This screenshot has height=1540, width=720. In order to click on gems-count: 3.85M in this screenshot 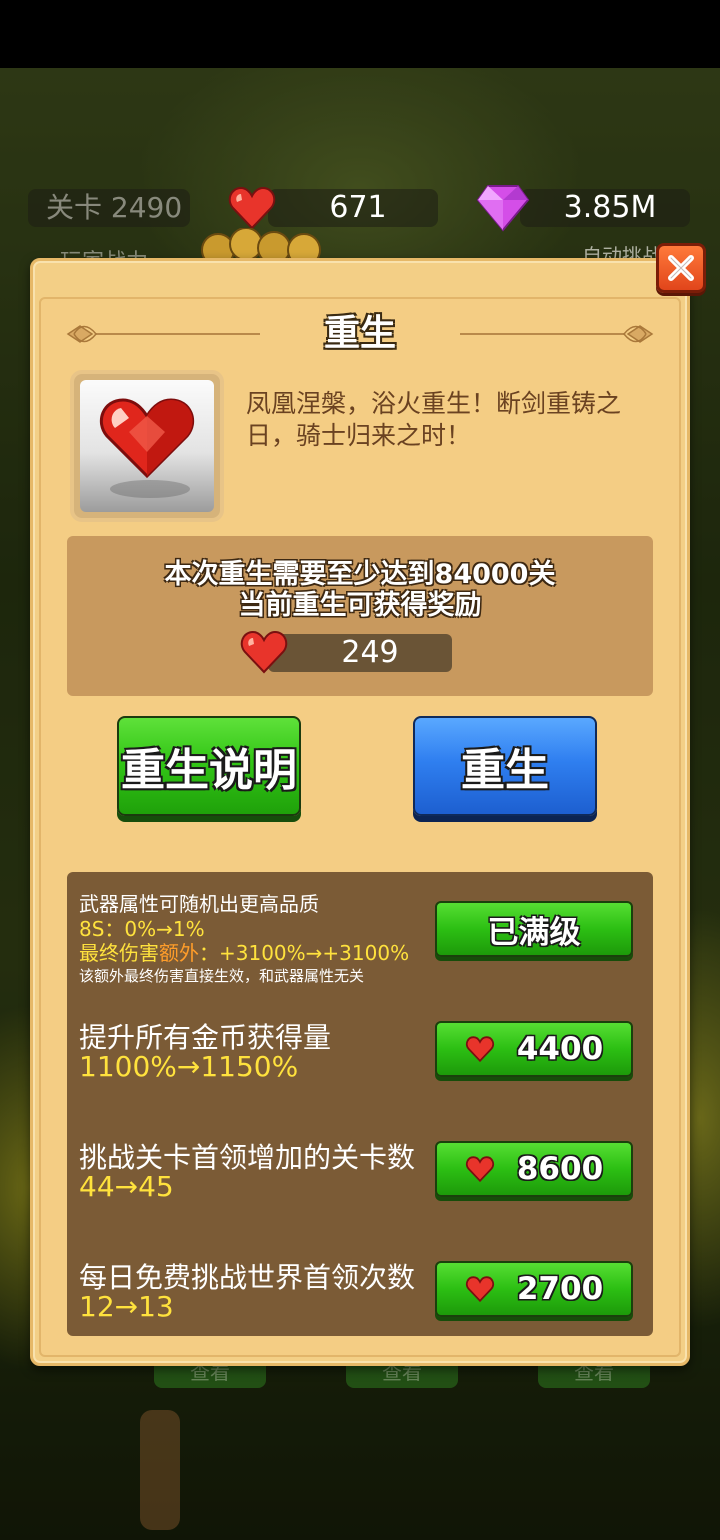, I will do `click(610, 207)`.